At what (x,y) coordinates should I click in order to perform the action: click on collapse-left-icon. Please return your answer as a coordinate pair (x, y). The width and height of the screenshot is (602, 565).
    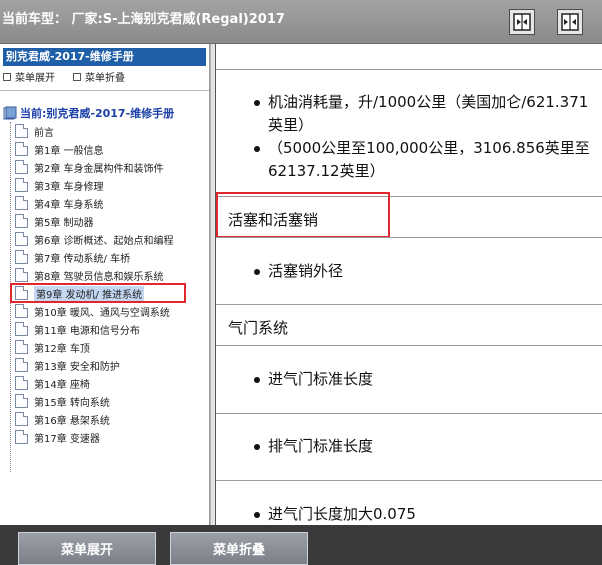
    Looking at the image, I should click on (522, 22).